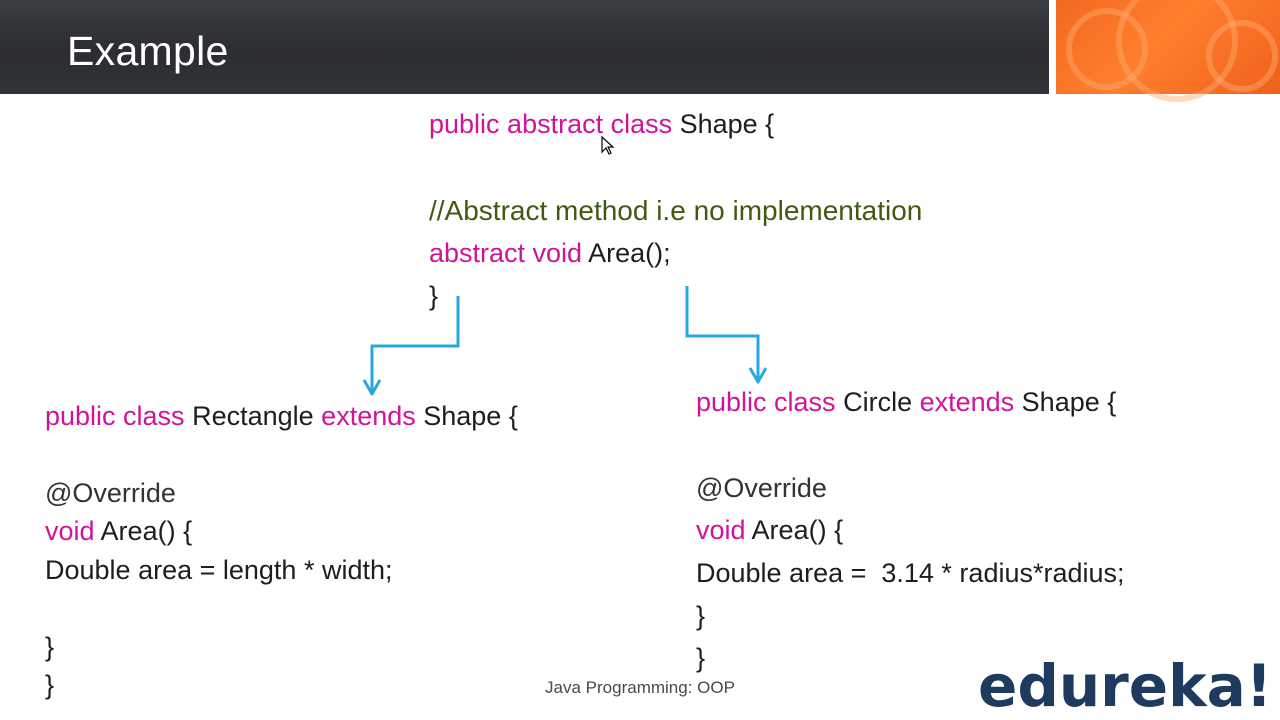 The width and height of the screenshot is (1280, 720). What do you see at coordinates (411, 346) in the screenshot?
I see `arrow-down-left-icon` at bounding box center [411, 346].